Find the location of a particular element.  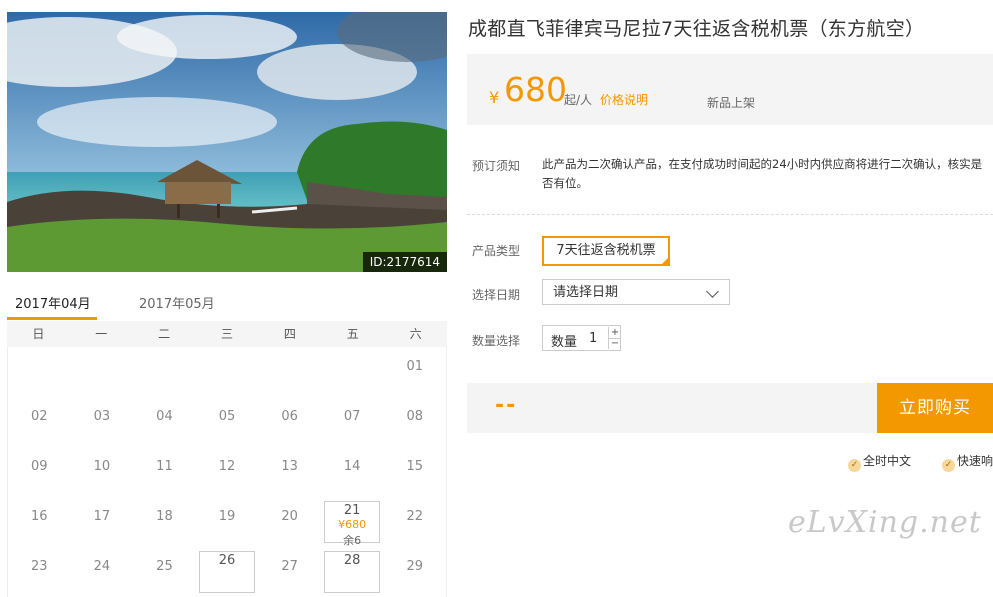

day-number: 03 is located at coordinates (102, 416).